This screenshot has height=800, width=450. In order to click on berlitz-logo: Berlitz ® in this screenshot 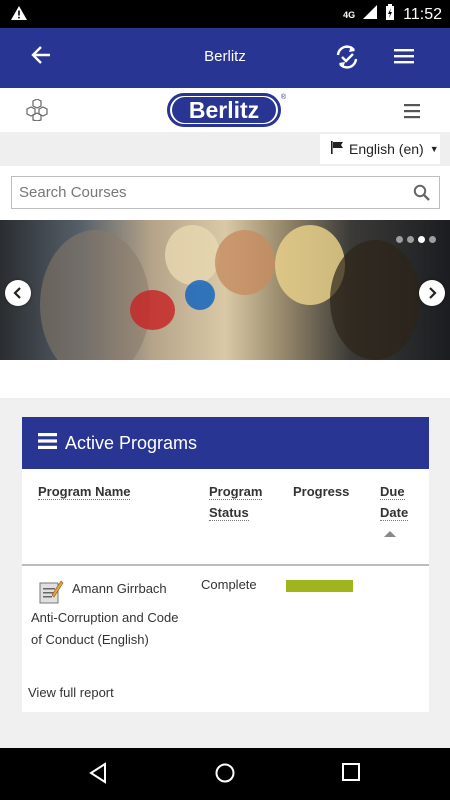, I will do `click(226, 110)`.